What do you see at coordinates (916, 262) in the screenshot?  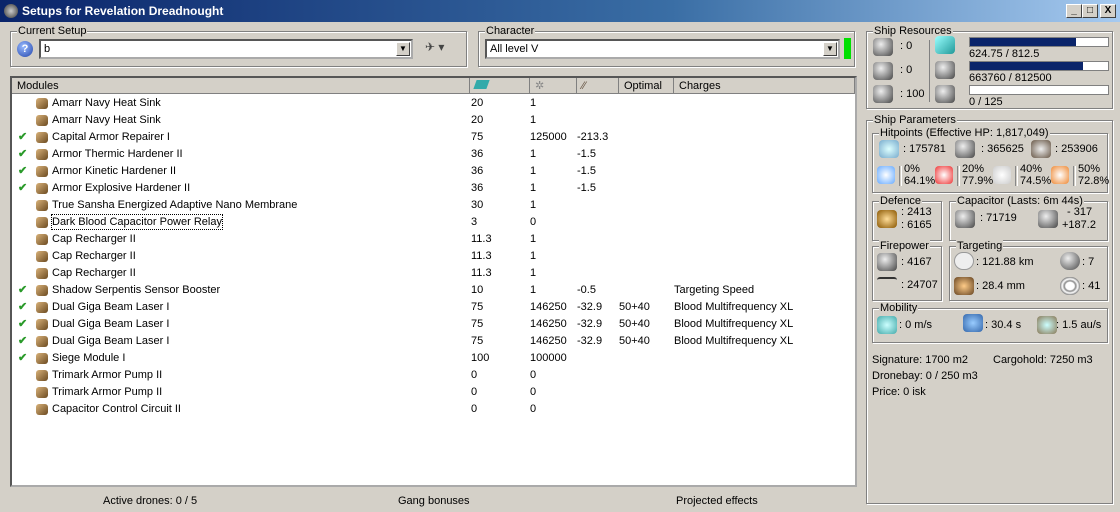 I see `firepower-dps: : 4167` at bounding box center [916, 262].